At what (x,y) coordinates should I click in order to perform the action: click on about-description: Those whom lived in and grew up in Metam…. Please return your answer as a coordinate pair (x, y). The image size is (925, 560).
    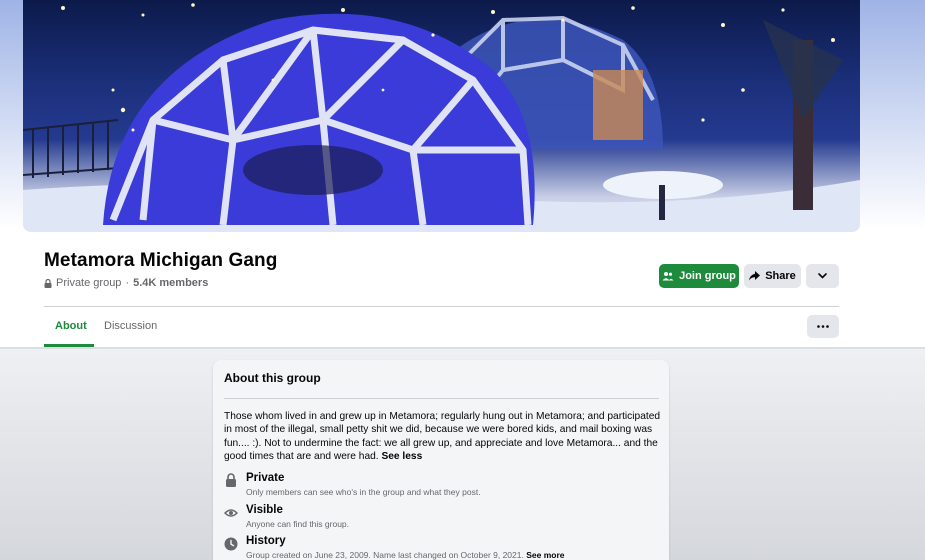
    Looking at the image, I should click on (444, 437).